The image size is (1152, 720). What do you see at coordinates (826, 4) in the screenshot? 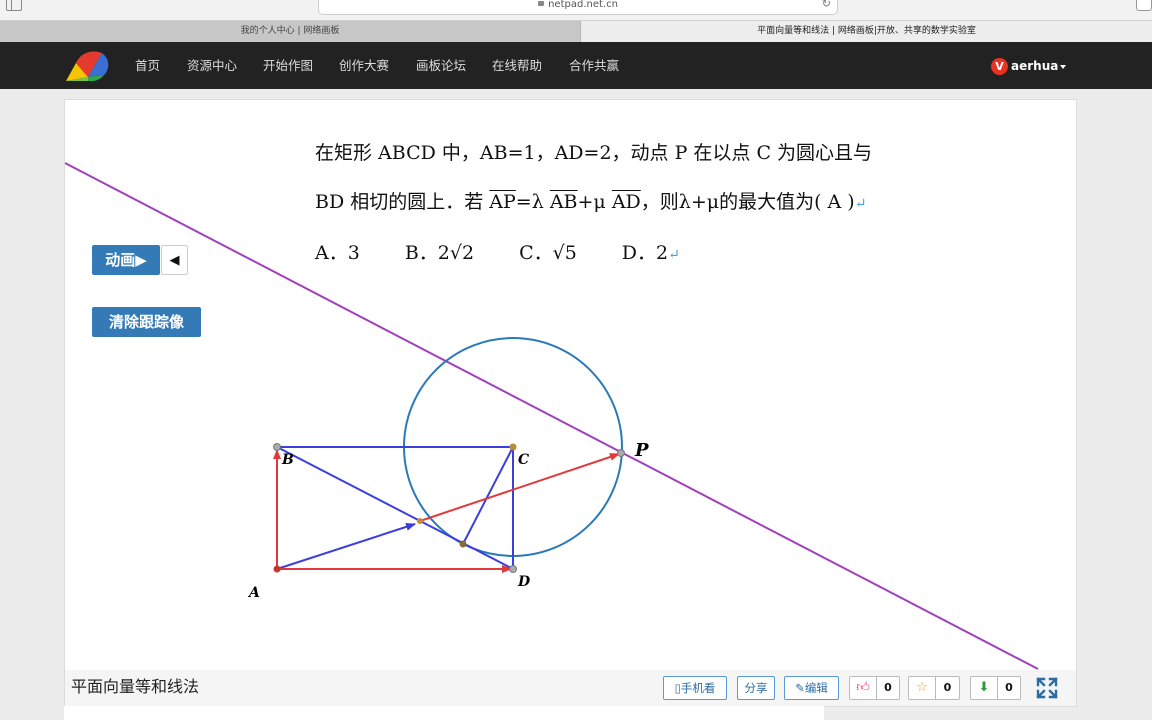
I see `reload-icon: ↻` at bounding box center [826, 4].